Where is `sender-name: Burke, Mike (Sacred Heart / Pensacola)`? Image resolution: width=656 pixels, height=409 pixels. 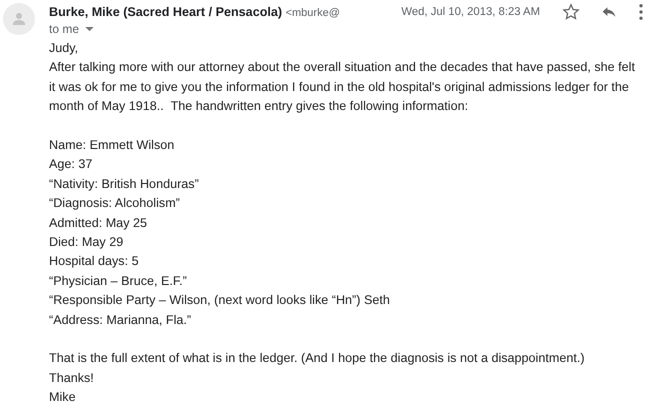
sender-name: Burke, Mike (Sacred Heart / Pensacola) is located at coordinates (165, 12).